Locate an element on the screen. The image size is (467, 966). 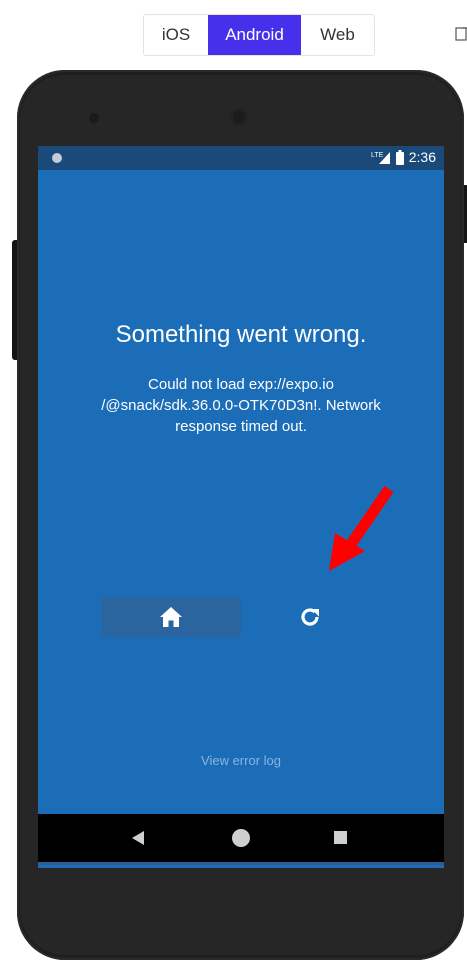
error-title: Something went wrong. is located at coordinates (241, 334).